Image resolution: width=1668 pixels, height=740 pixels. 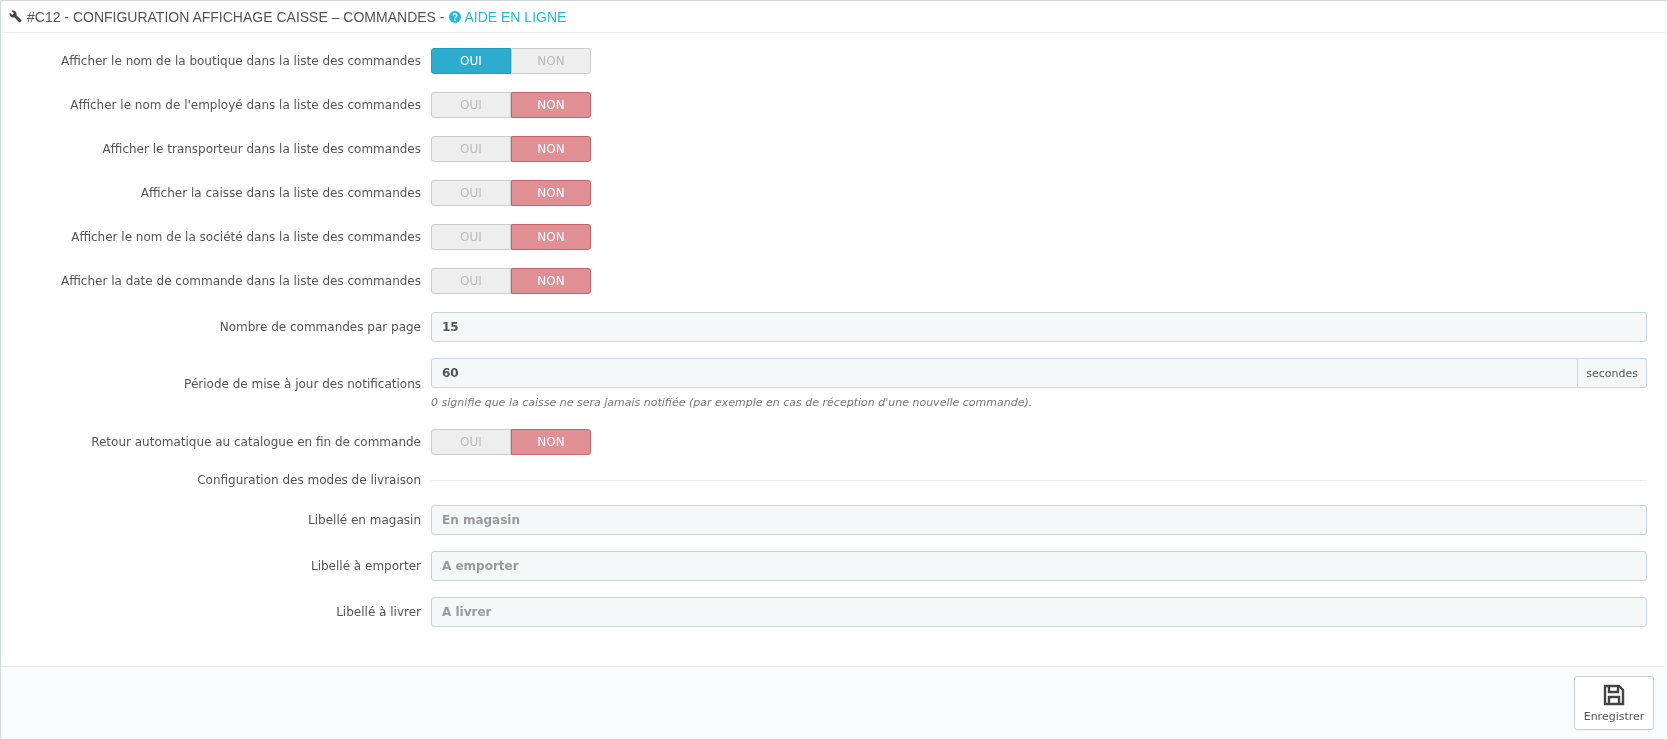 I want to click on save-button: Enregistrer, so click(x=1614, y=703).